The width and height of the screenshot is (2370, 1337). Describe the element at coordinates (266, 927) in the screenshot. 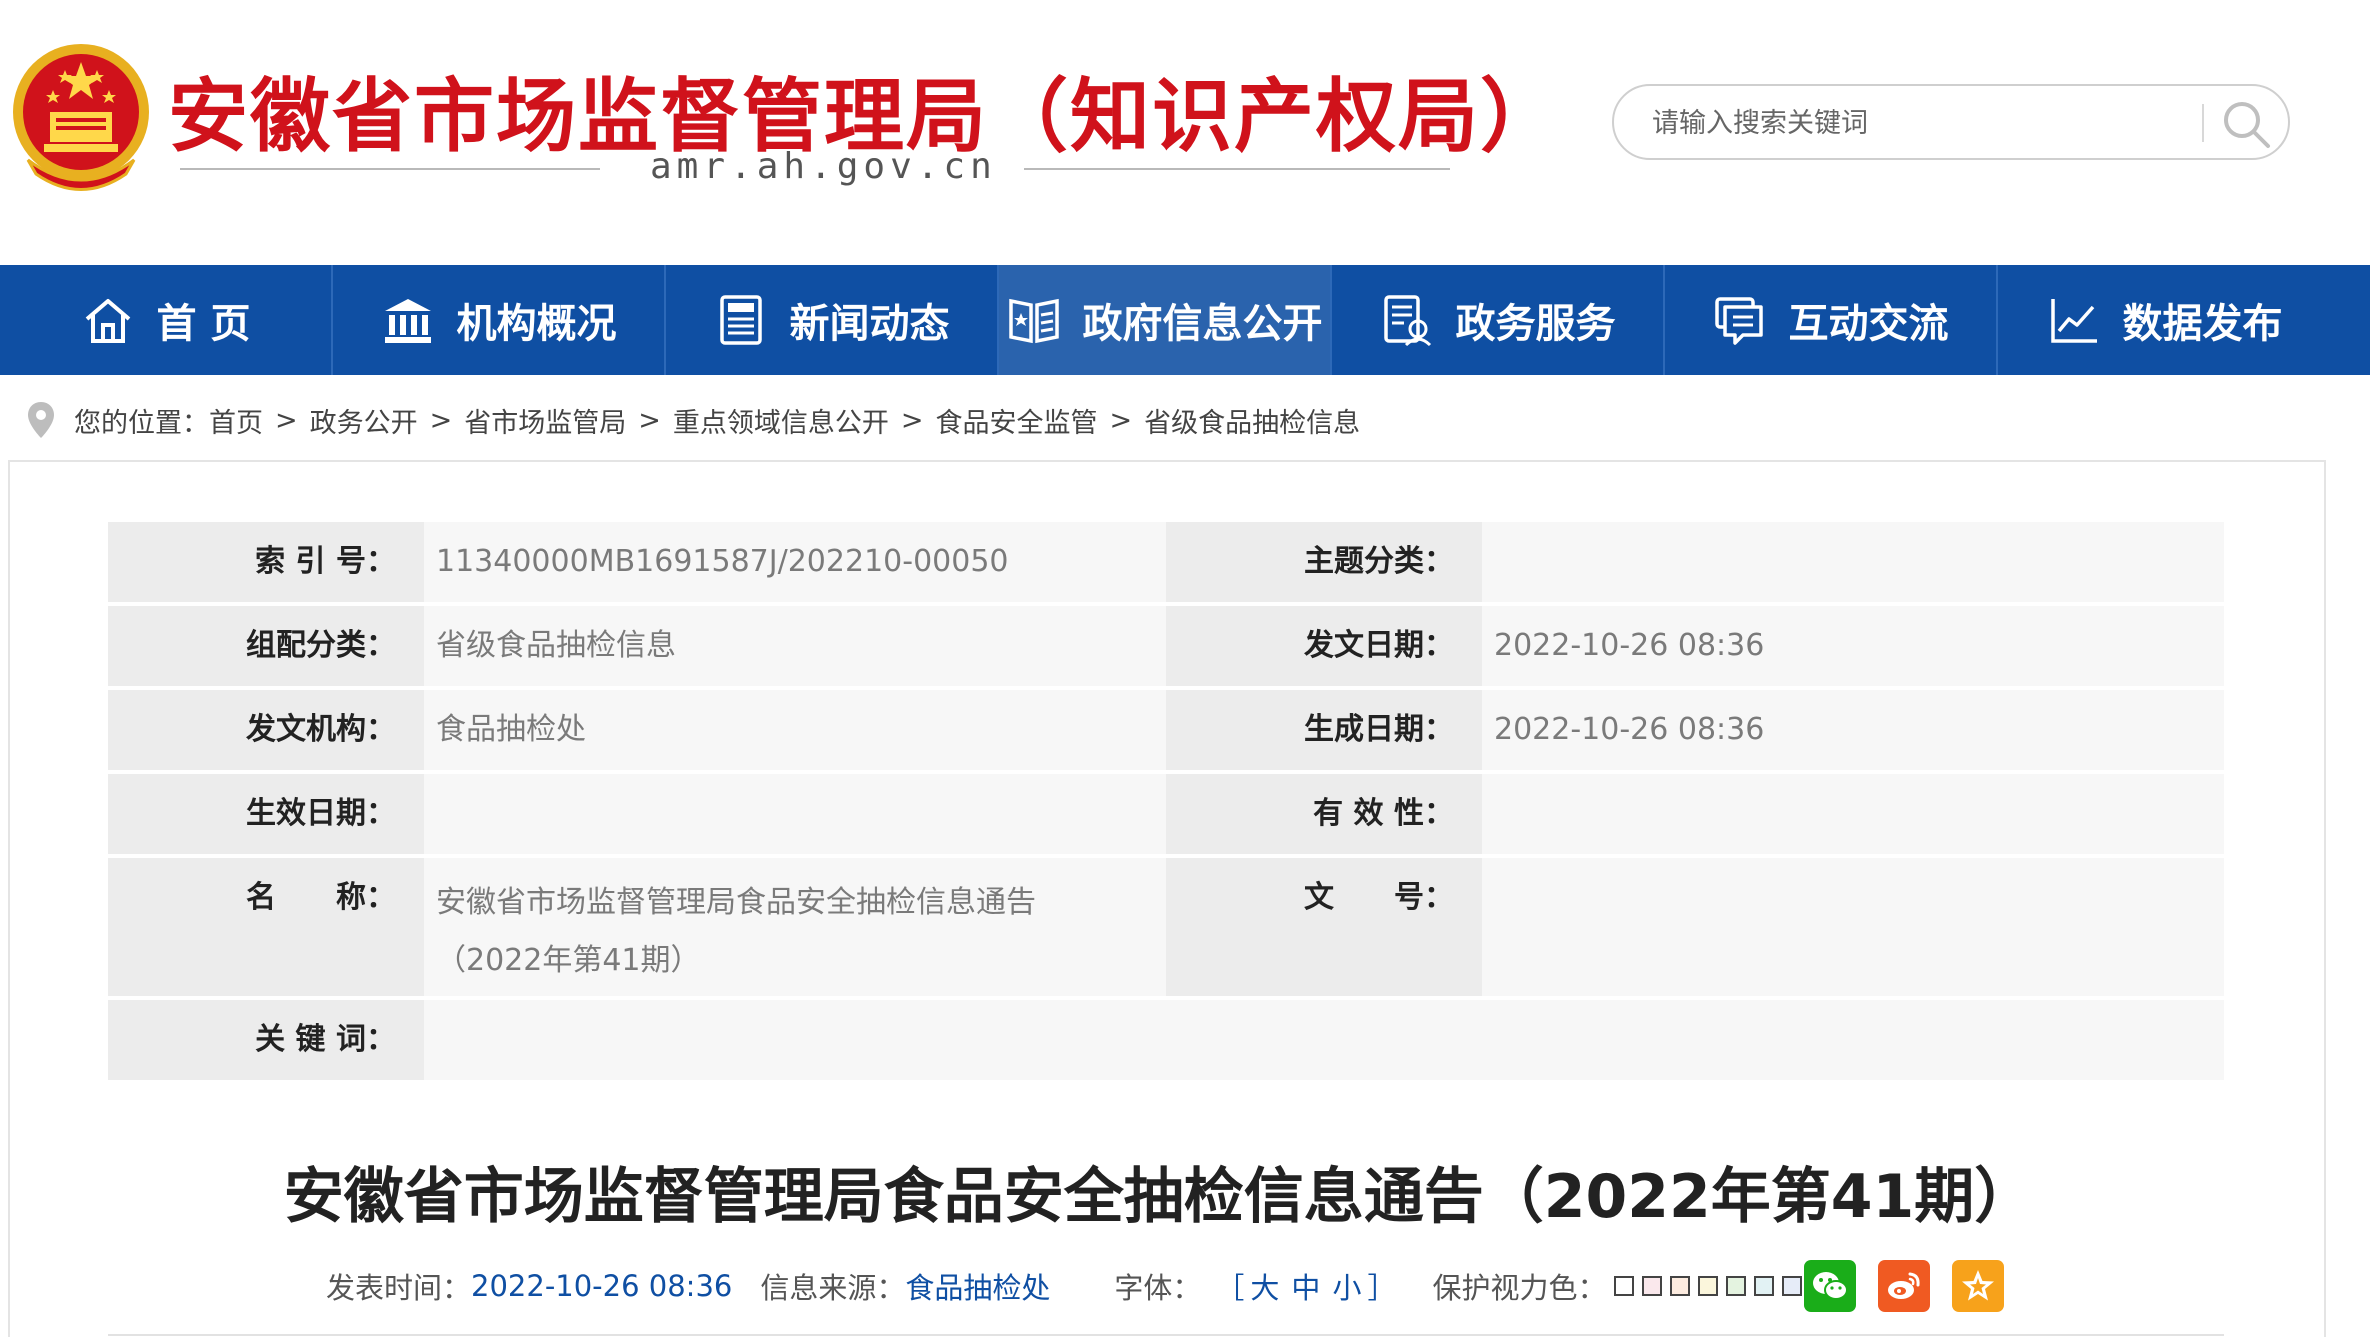

I see `meta-label-name: 名 称：` at that location.